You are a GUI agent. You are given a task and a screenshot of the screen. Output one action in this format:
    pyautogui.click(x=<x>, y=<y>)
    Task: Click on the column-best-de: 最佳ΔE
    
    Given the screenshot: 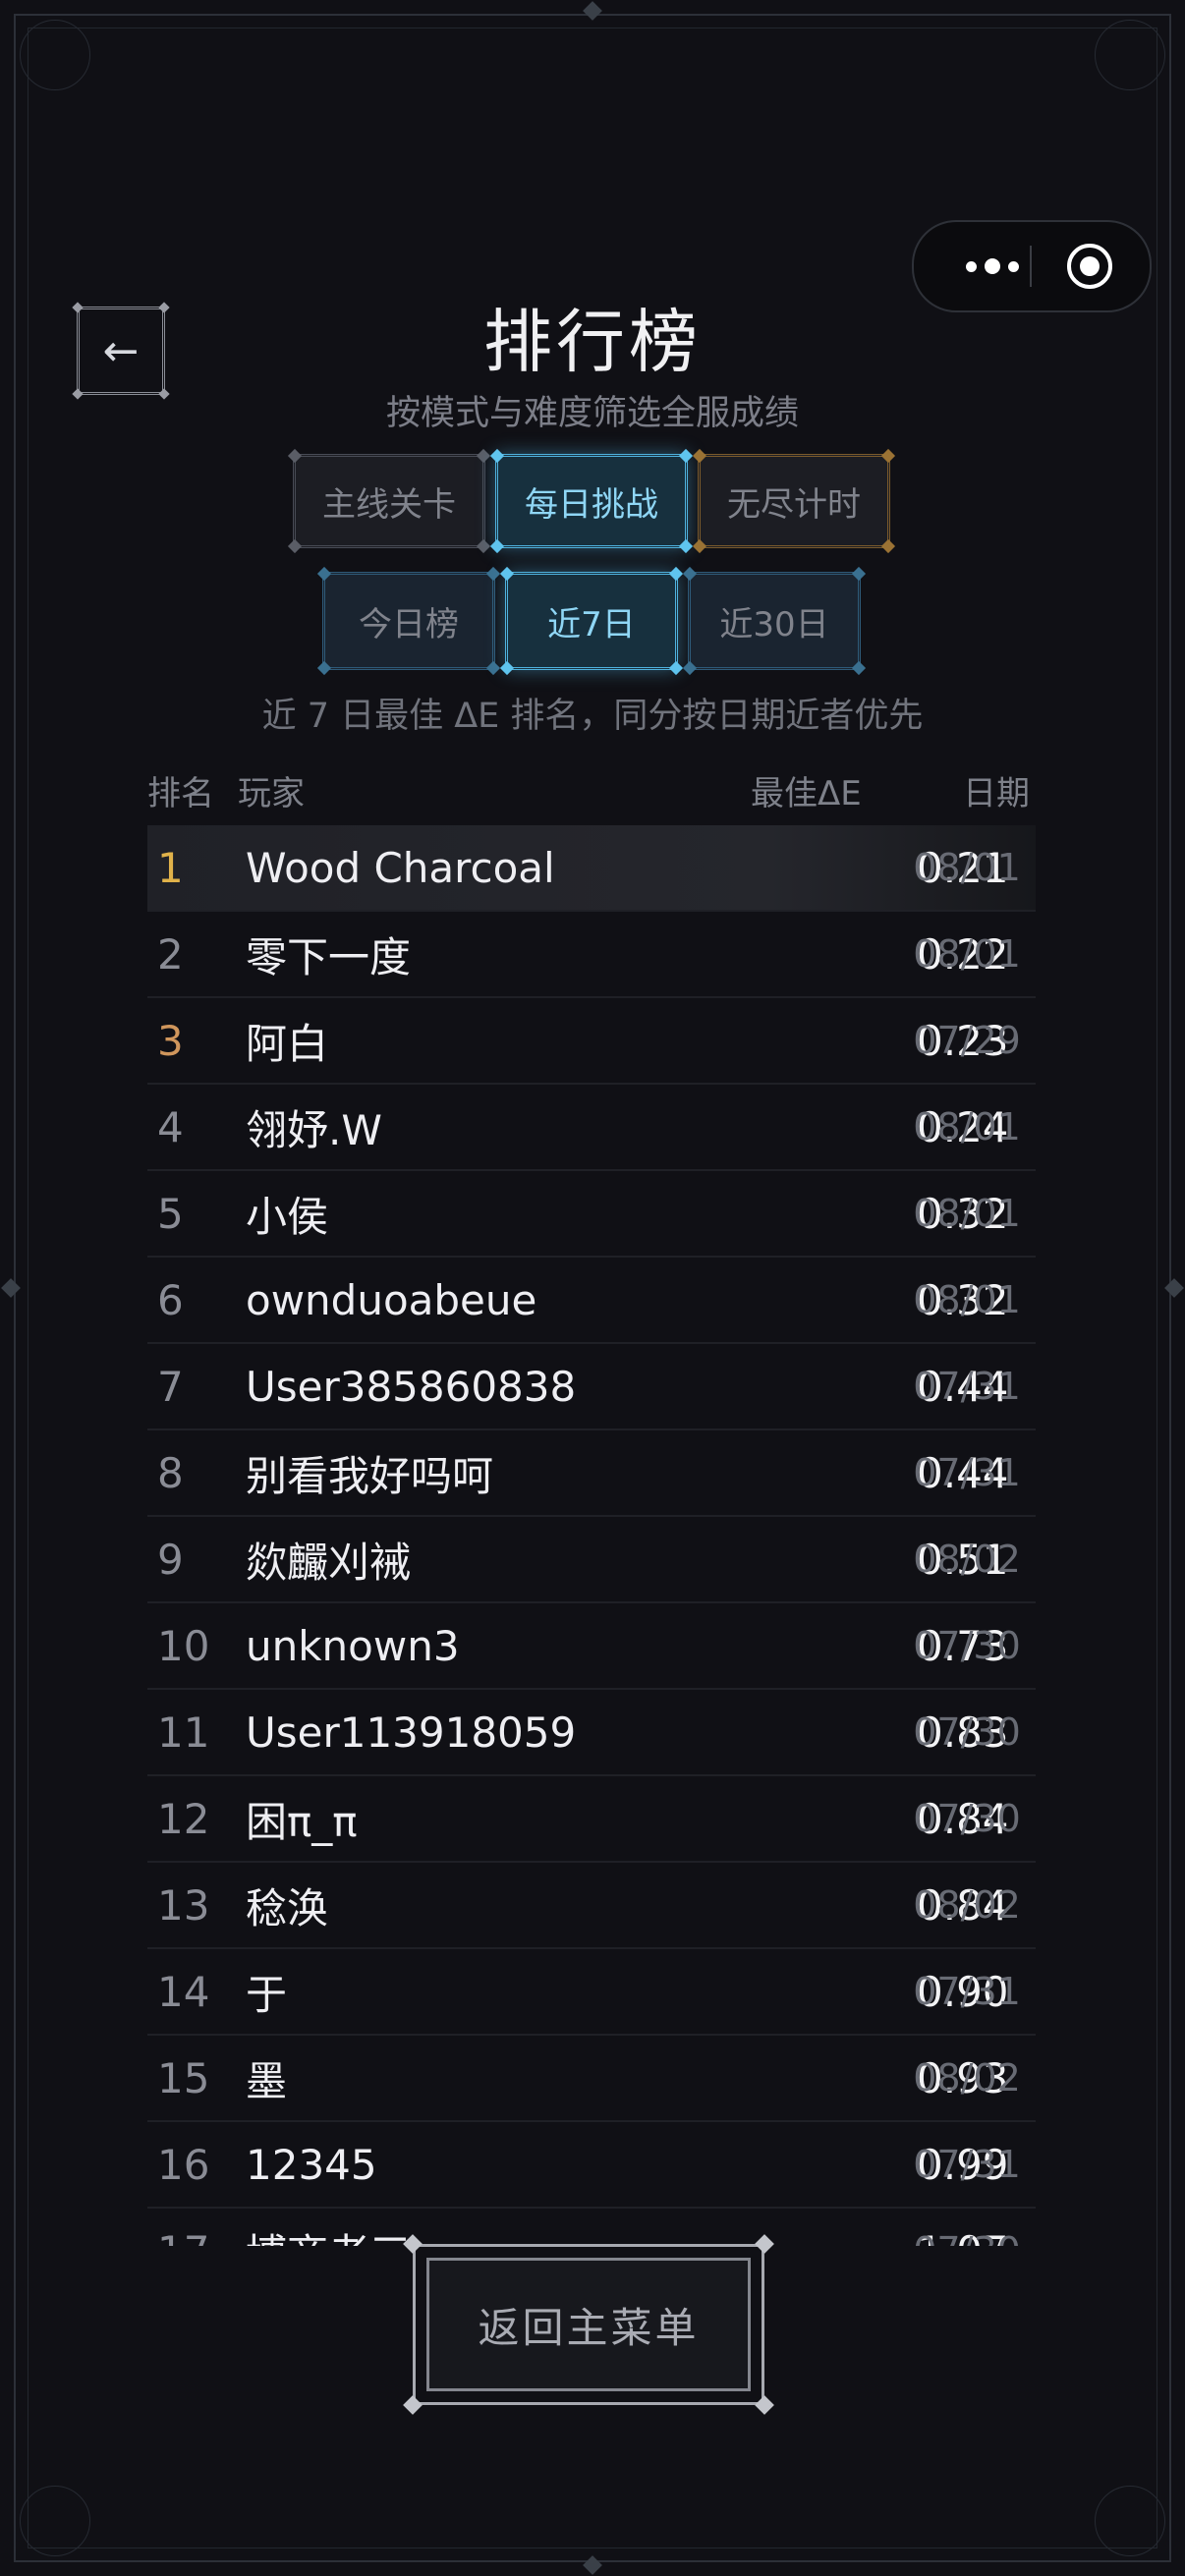 What is the action you would take?
    pyautogui.click(x=807, y=793)
    